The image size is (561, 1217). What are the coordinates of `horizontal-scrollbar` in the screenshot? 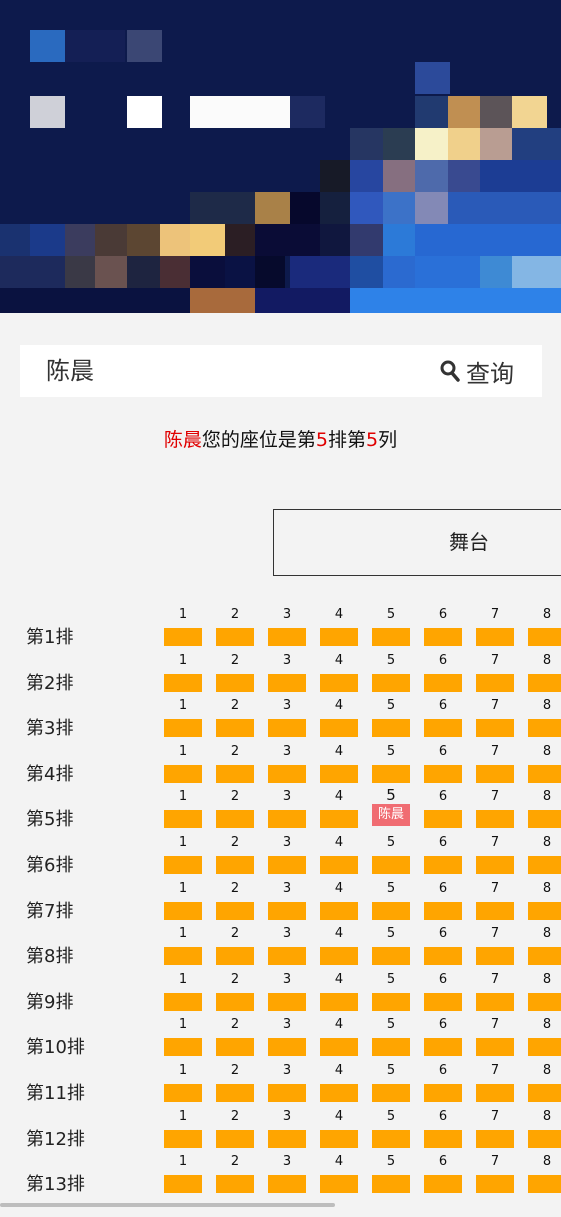 It's located at (167, 1205).